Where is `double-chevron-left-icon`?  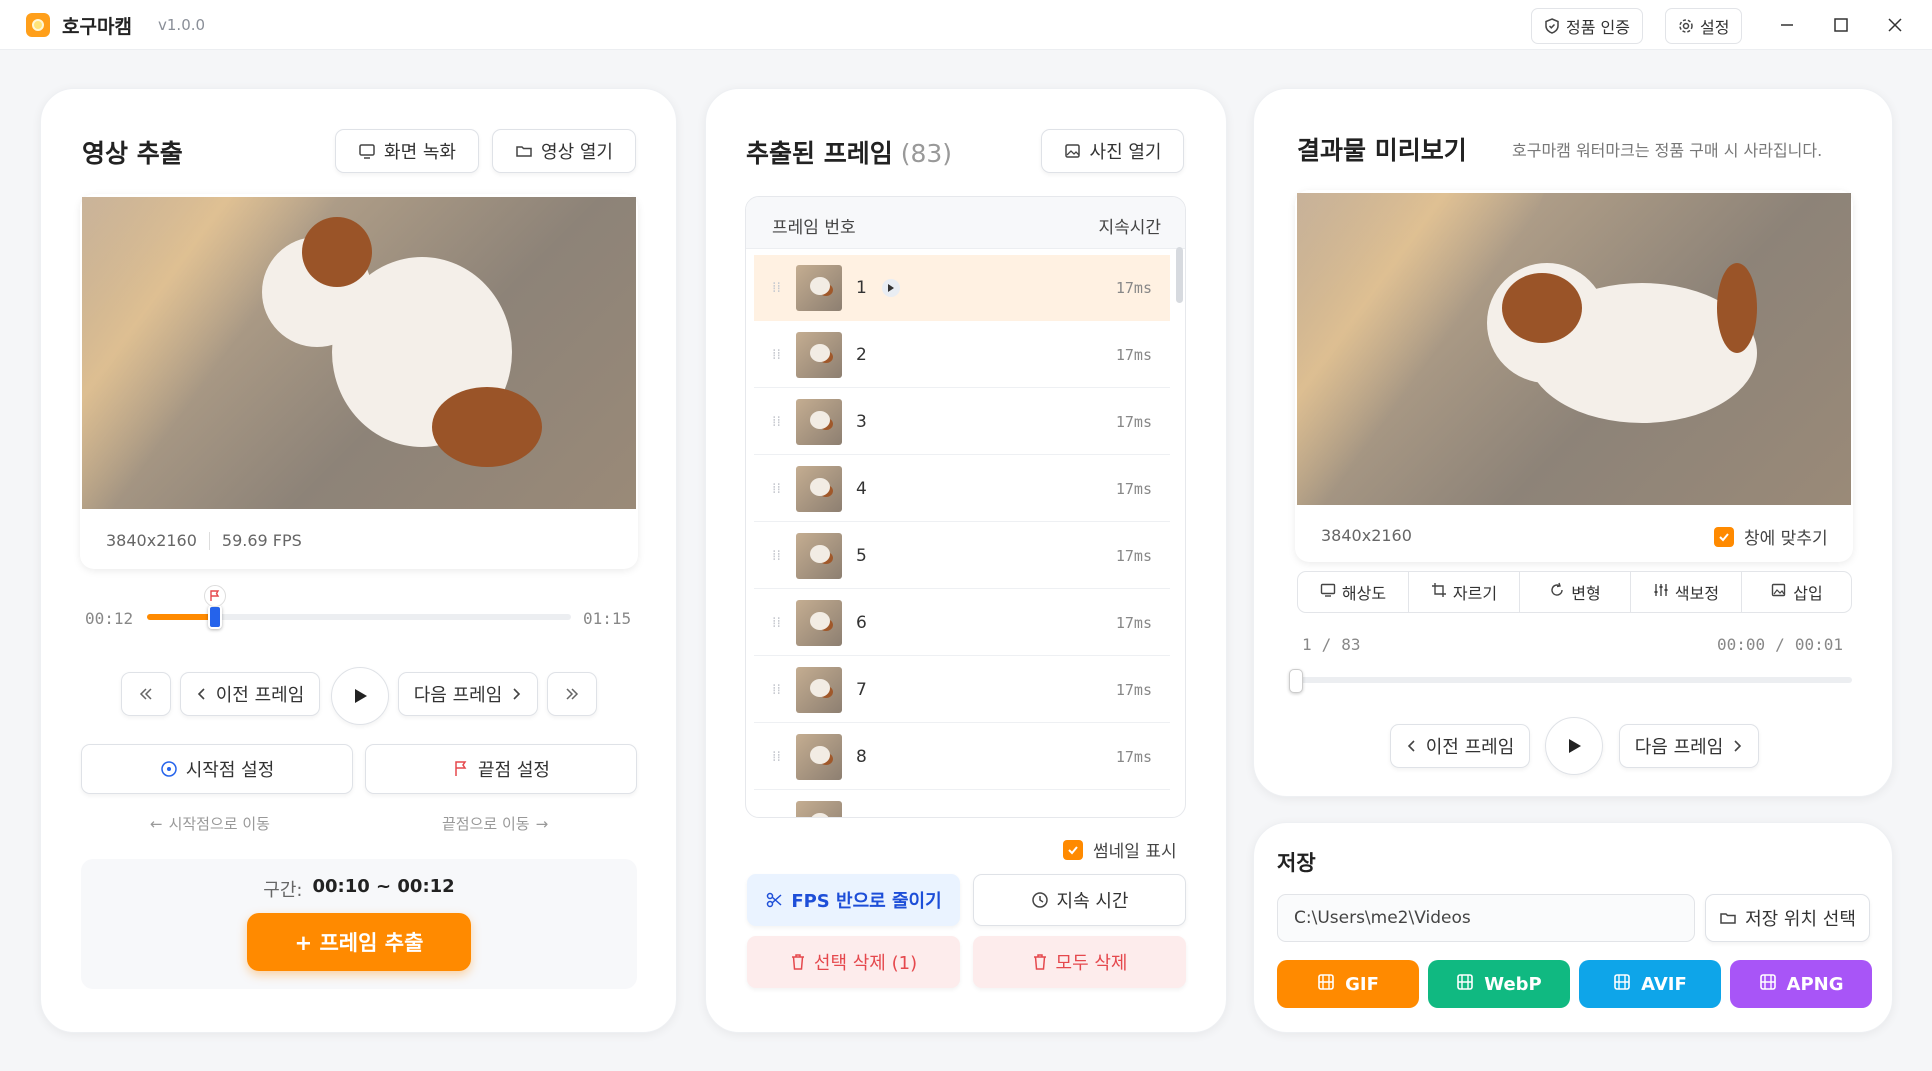
double-chevron-left-icon is located at coordinates (146, 694).